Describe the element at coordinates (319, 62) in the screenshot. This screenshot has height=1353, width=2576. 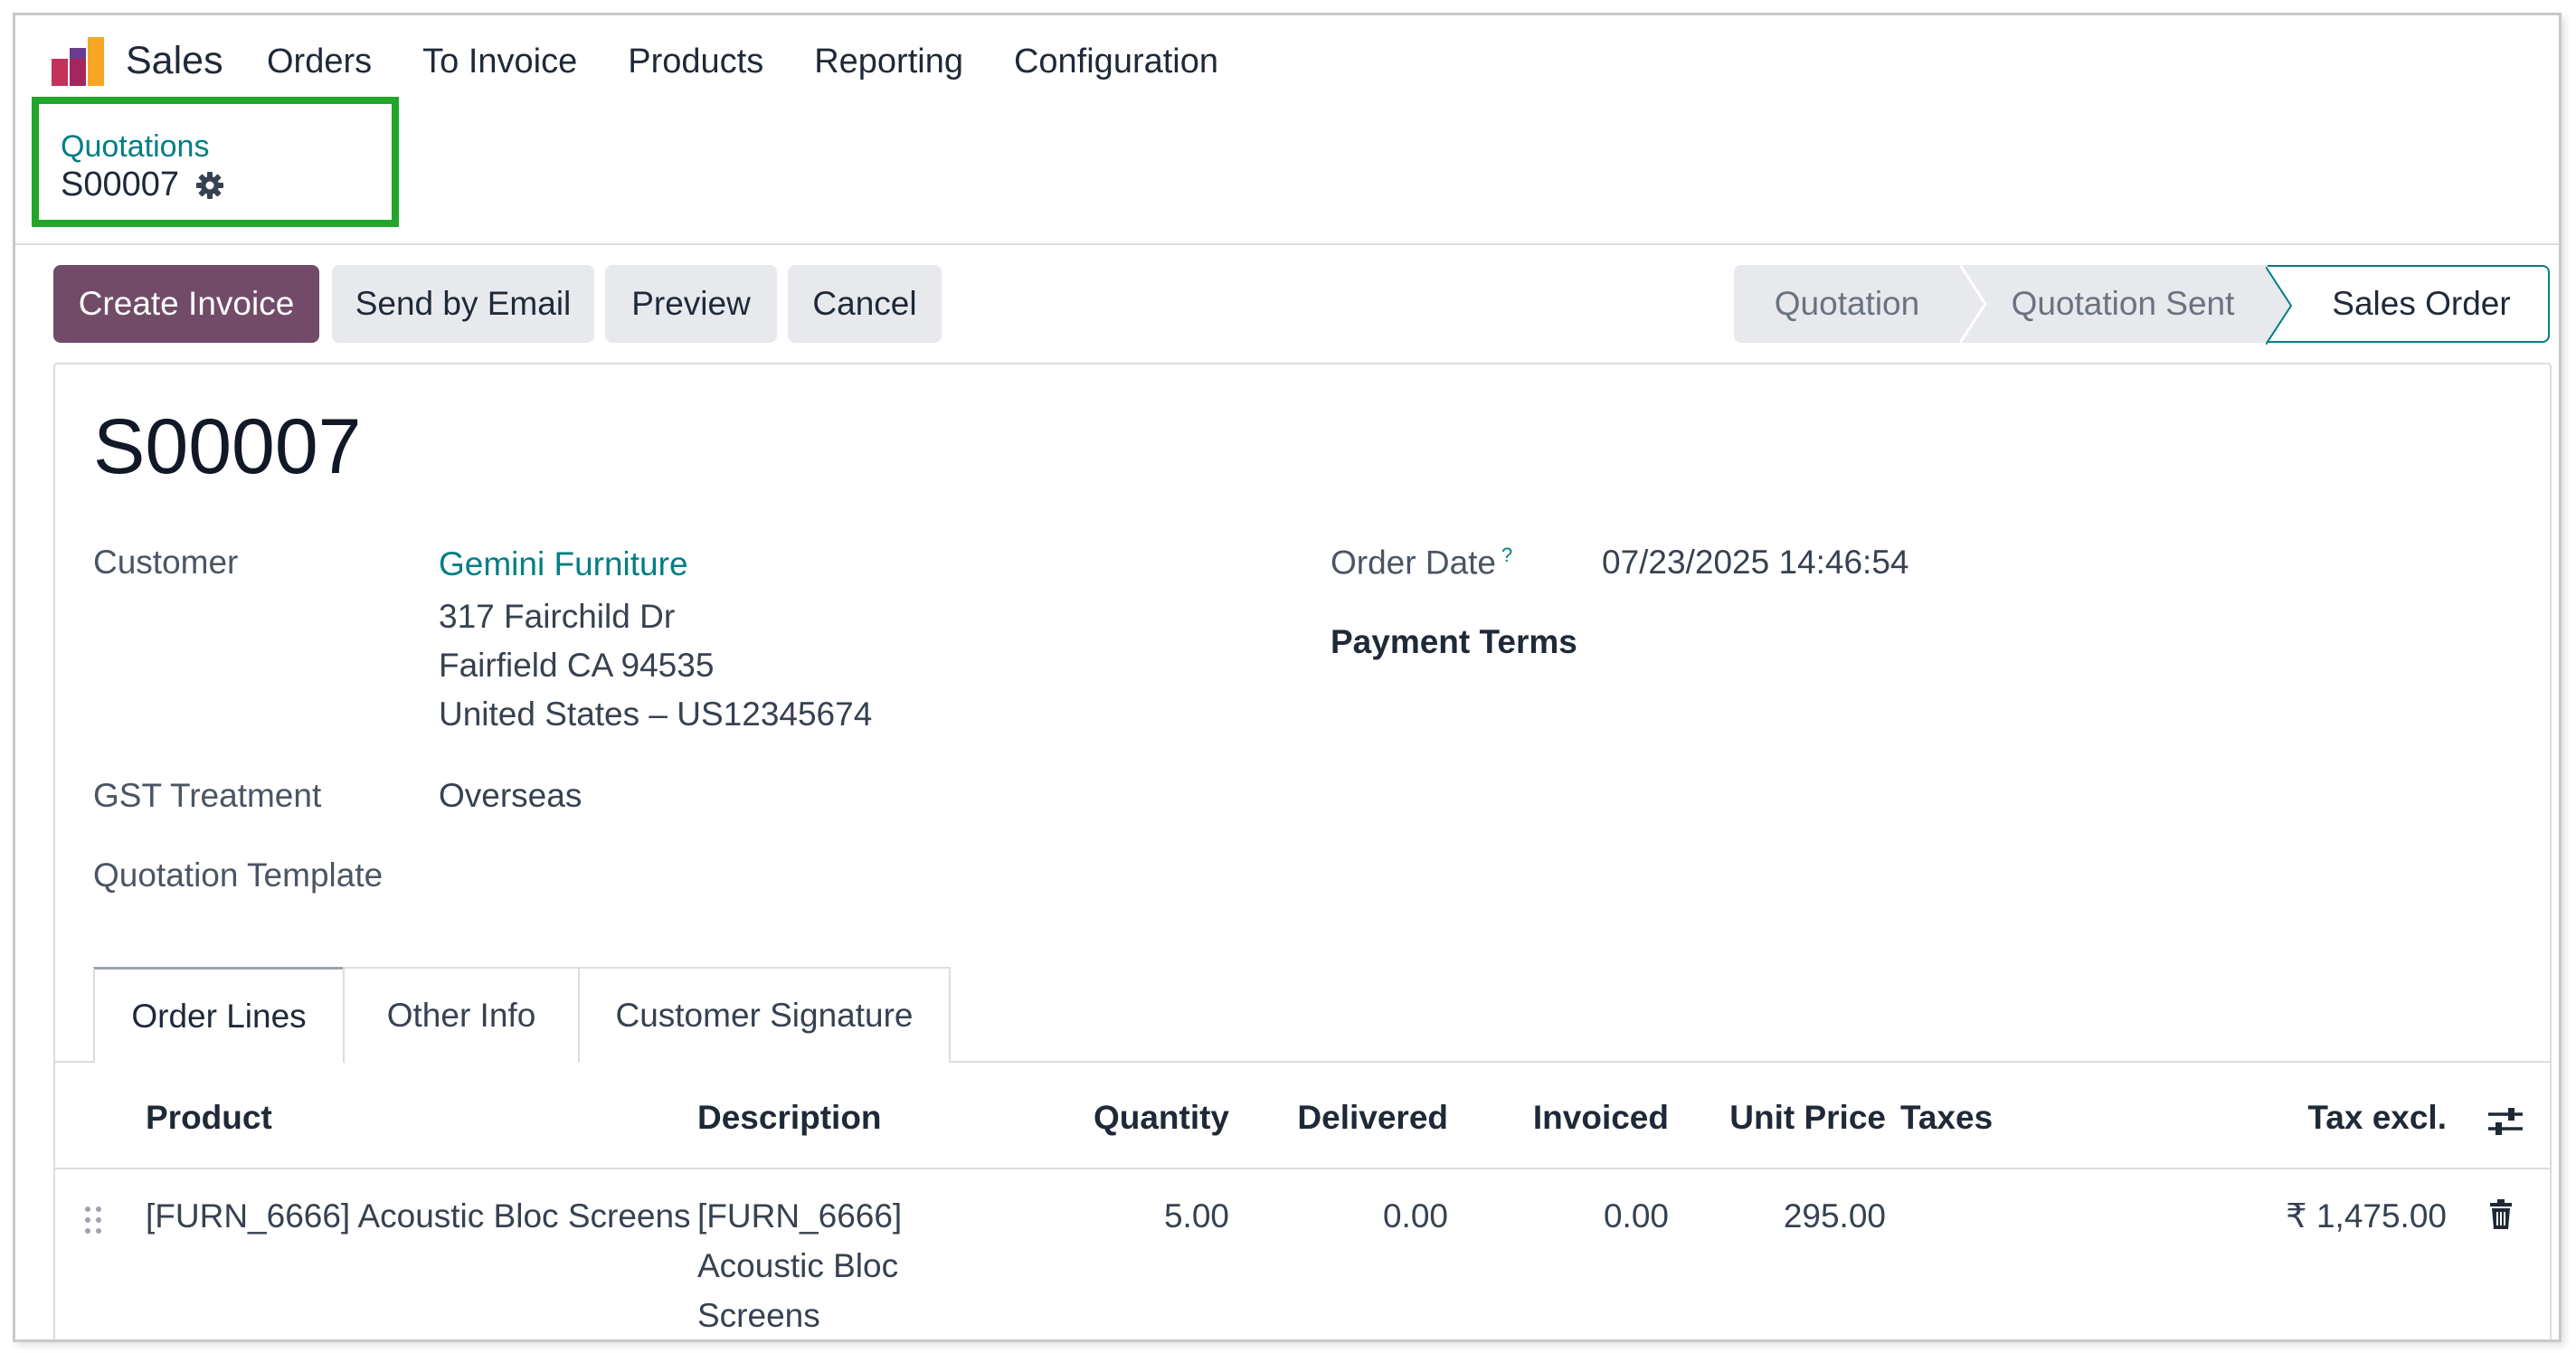
I see `menu-orders: Orders` at that location.